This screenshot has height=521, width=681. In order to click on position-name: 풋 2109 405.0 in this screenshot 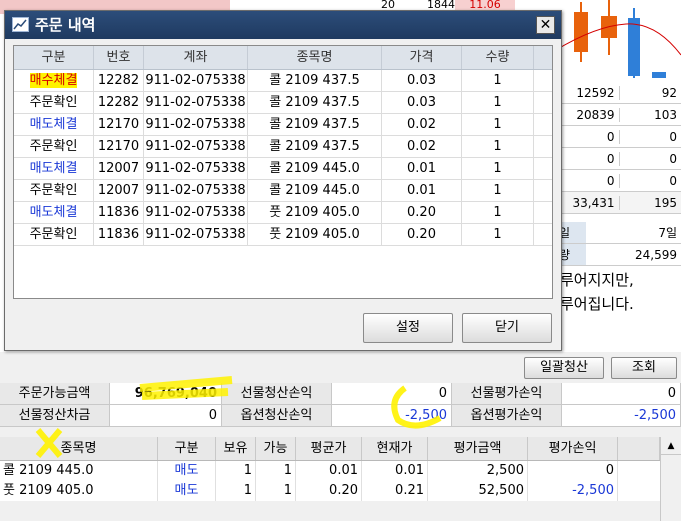, I will do `click(79, 491)`.